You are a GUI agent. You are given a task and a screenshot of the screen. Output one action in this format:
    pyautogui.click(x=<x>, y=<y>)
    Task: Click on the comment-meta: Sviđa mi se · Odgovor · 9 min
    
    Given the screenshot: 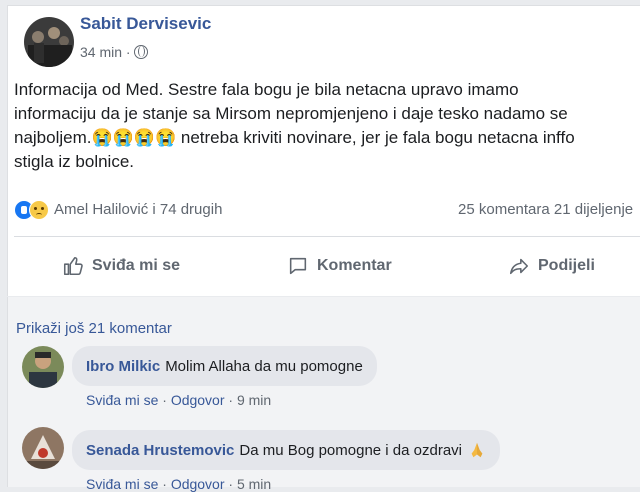 What is the action you would take?
    pyautogui.click(x=179, y=400)
    